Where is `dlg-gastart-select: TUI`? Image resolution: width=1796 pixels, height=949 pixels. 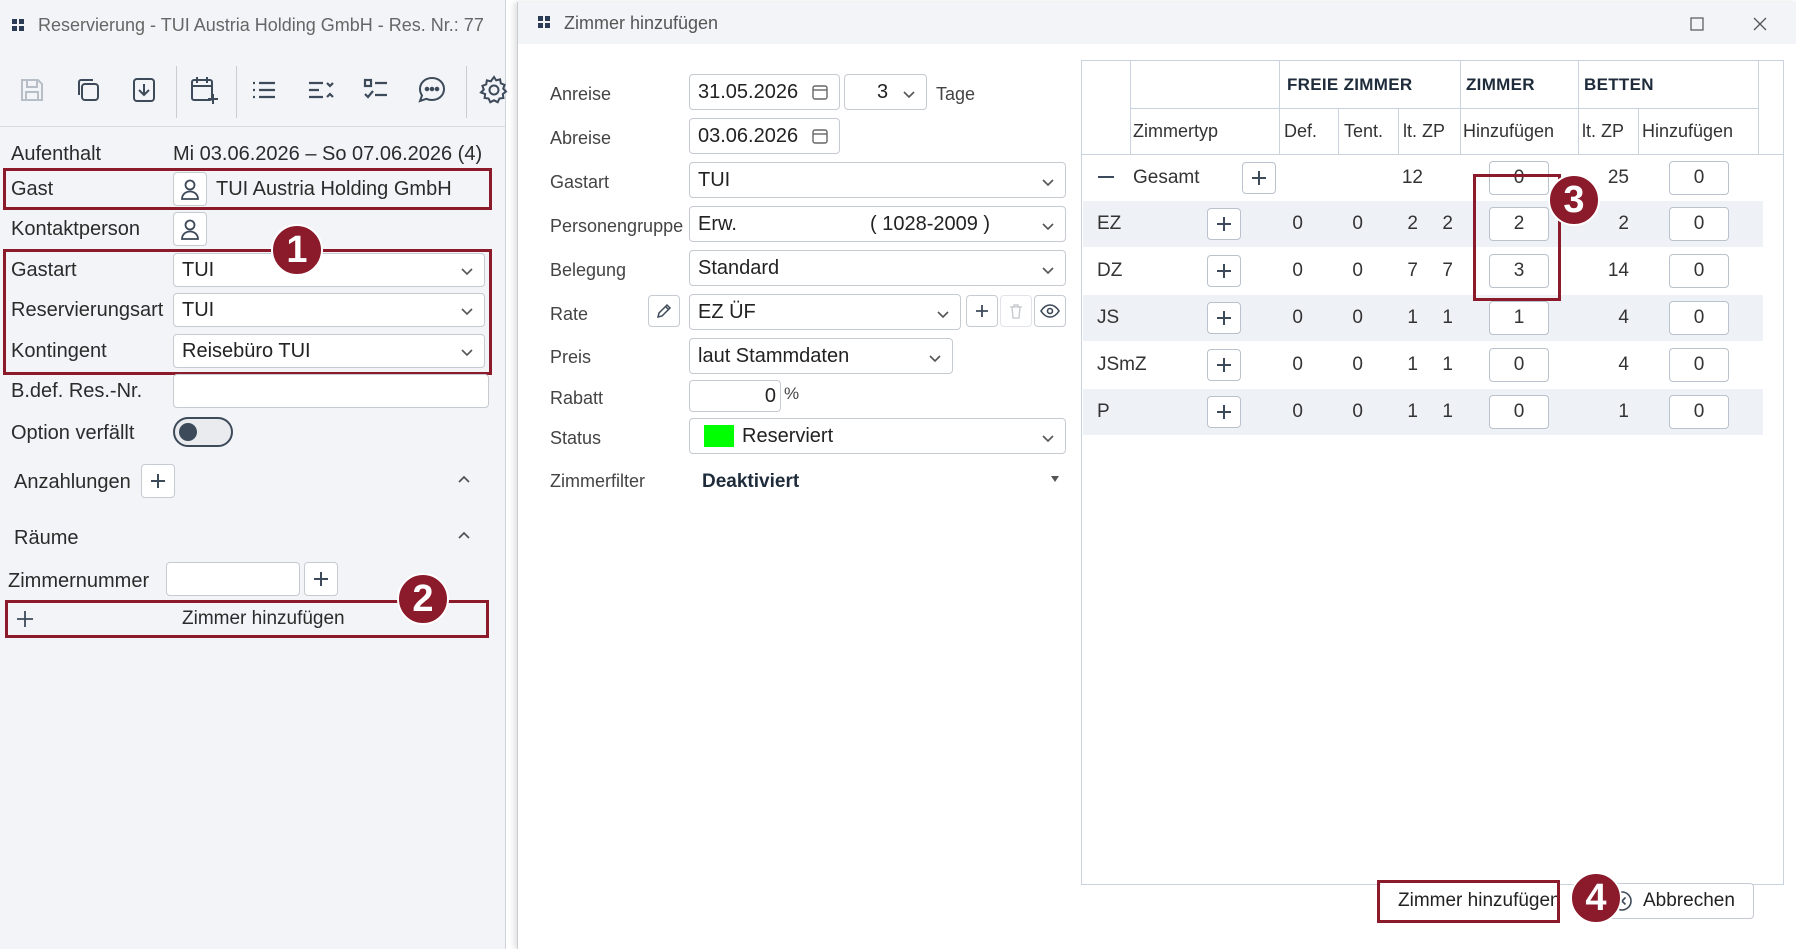 dlg-gastart-select: TUI is located at coordinates (877, 180).